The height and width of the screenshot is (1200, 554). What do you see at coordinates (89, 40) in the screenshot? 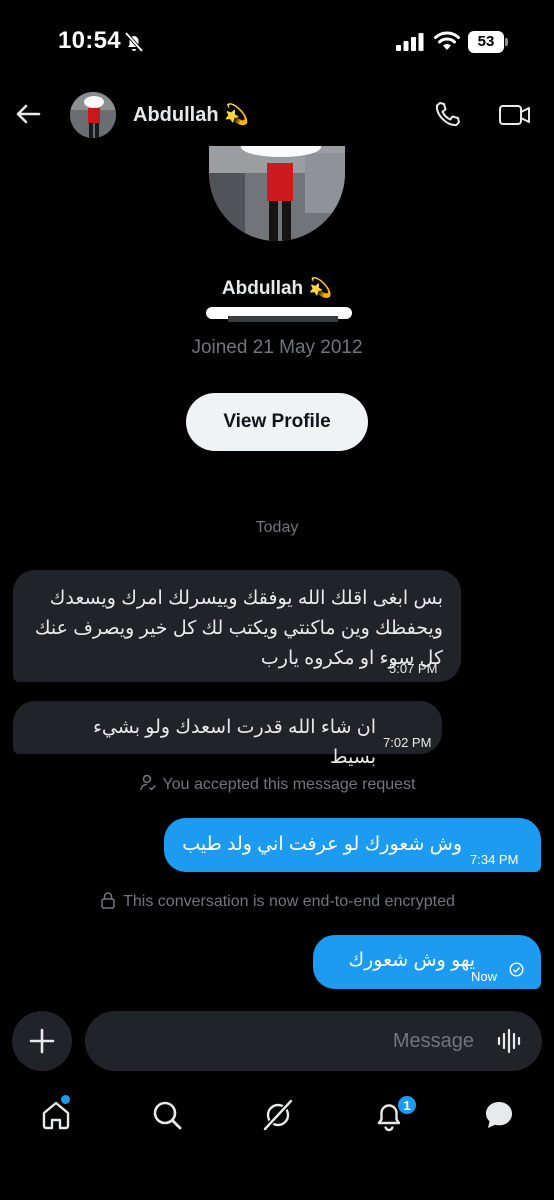
I see `status-time: 10:54` at bounding box center [89, 40].